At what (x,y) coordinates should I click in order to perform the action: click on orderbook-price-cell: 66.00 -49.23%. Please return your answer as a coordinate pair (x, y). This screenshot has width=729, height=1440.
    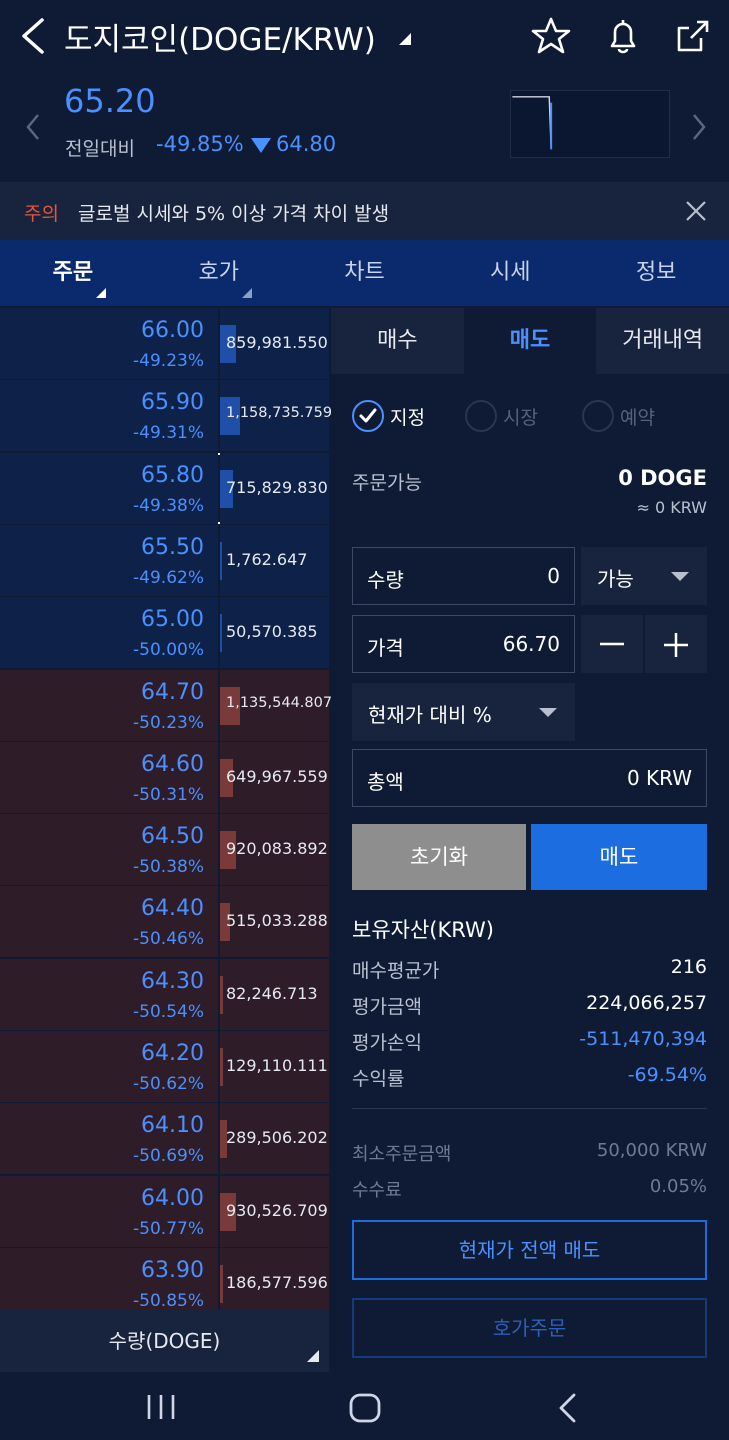
    Looking at the image, I should click on (109, 343).